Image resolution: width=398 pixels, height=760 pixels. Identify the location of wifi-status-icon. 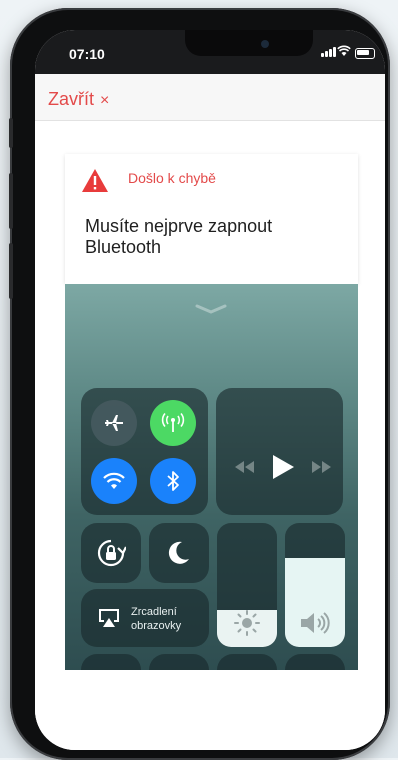
(344, 50).